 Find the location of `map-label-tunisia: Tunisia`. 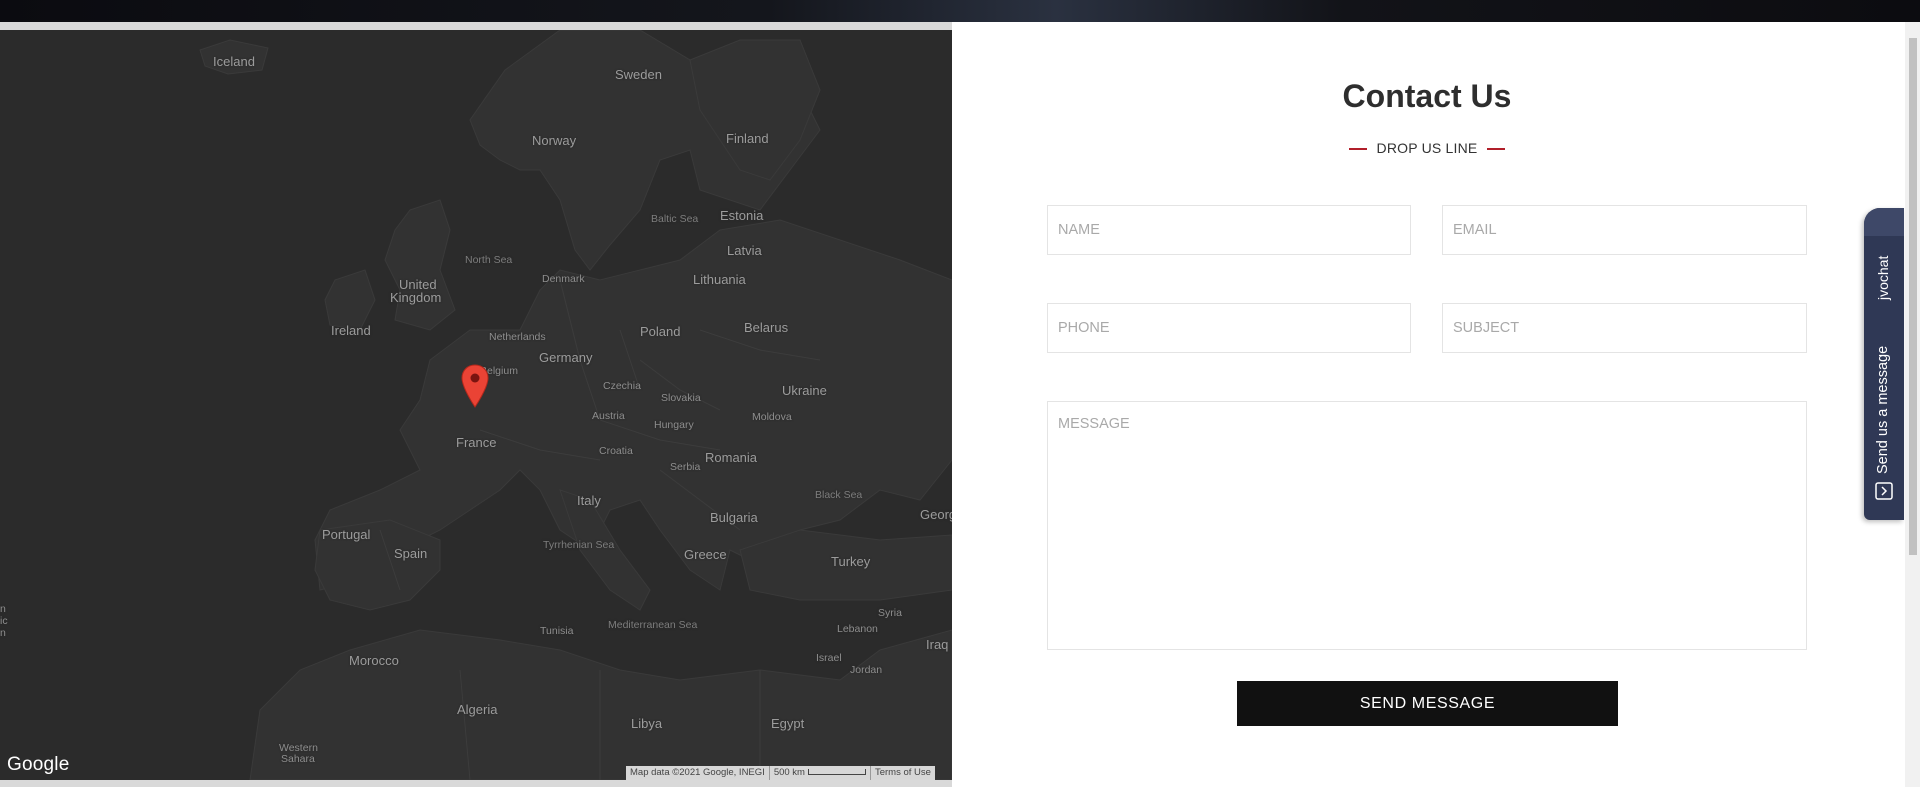

map-label-tunisia: Tunisia is located at coordinates (557, 631).